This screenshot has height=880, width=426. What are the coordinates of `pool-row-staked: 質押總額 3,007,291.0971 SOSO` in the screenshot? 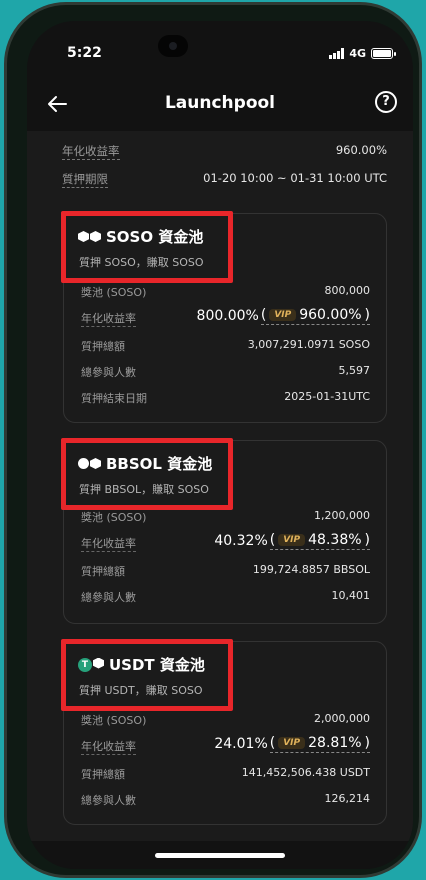 It's located at (225, 348).